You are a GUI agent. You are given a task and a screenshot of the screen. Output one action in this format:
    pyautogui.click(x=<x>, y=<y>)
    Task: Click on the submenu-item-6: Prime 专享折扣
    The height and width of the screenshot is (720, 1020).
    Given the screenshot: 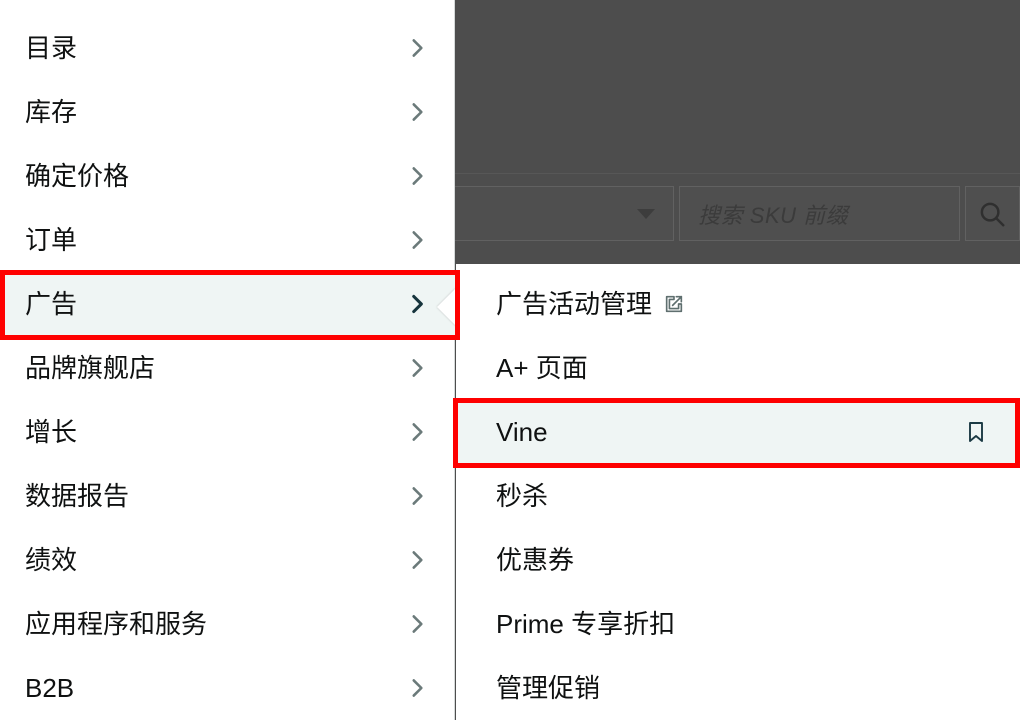 What is the action you would take?
    pyautogui.click(x=738, y=624)
    